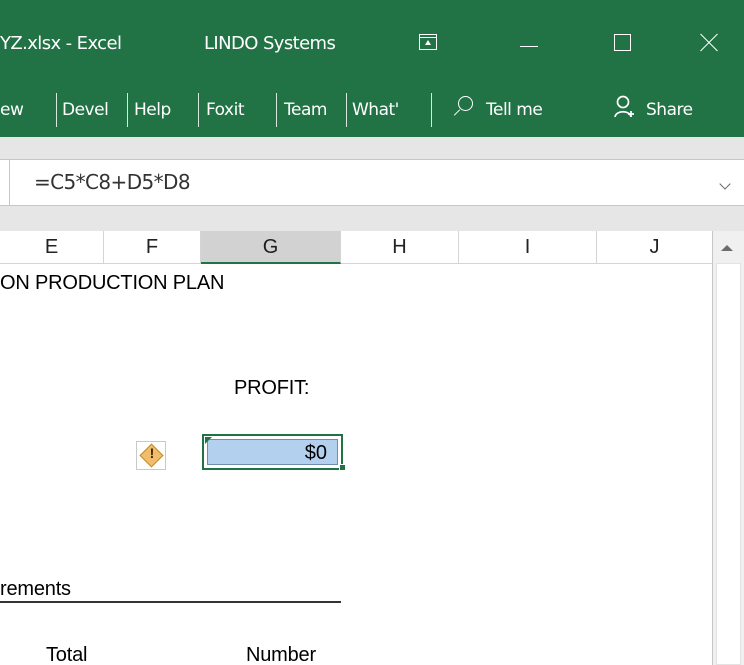 The height and width of the screenshot is (665, 744). What do you see at coordinates (5, 182) in the screenshot?
I see `name-box` at bounding box center [5, 182].